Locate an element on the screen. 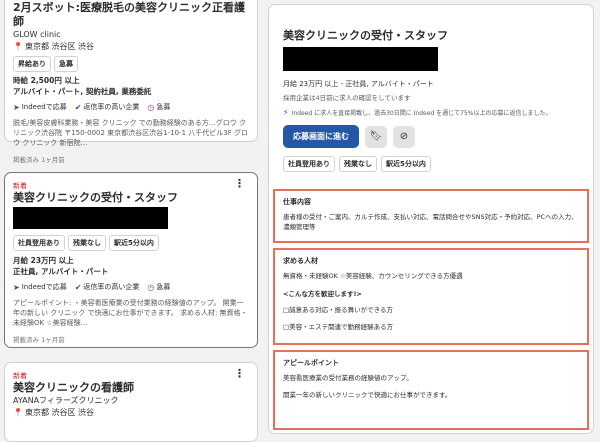  tag: 急募 is located at coordinates (66, 64).